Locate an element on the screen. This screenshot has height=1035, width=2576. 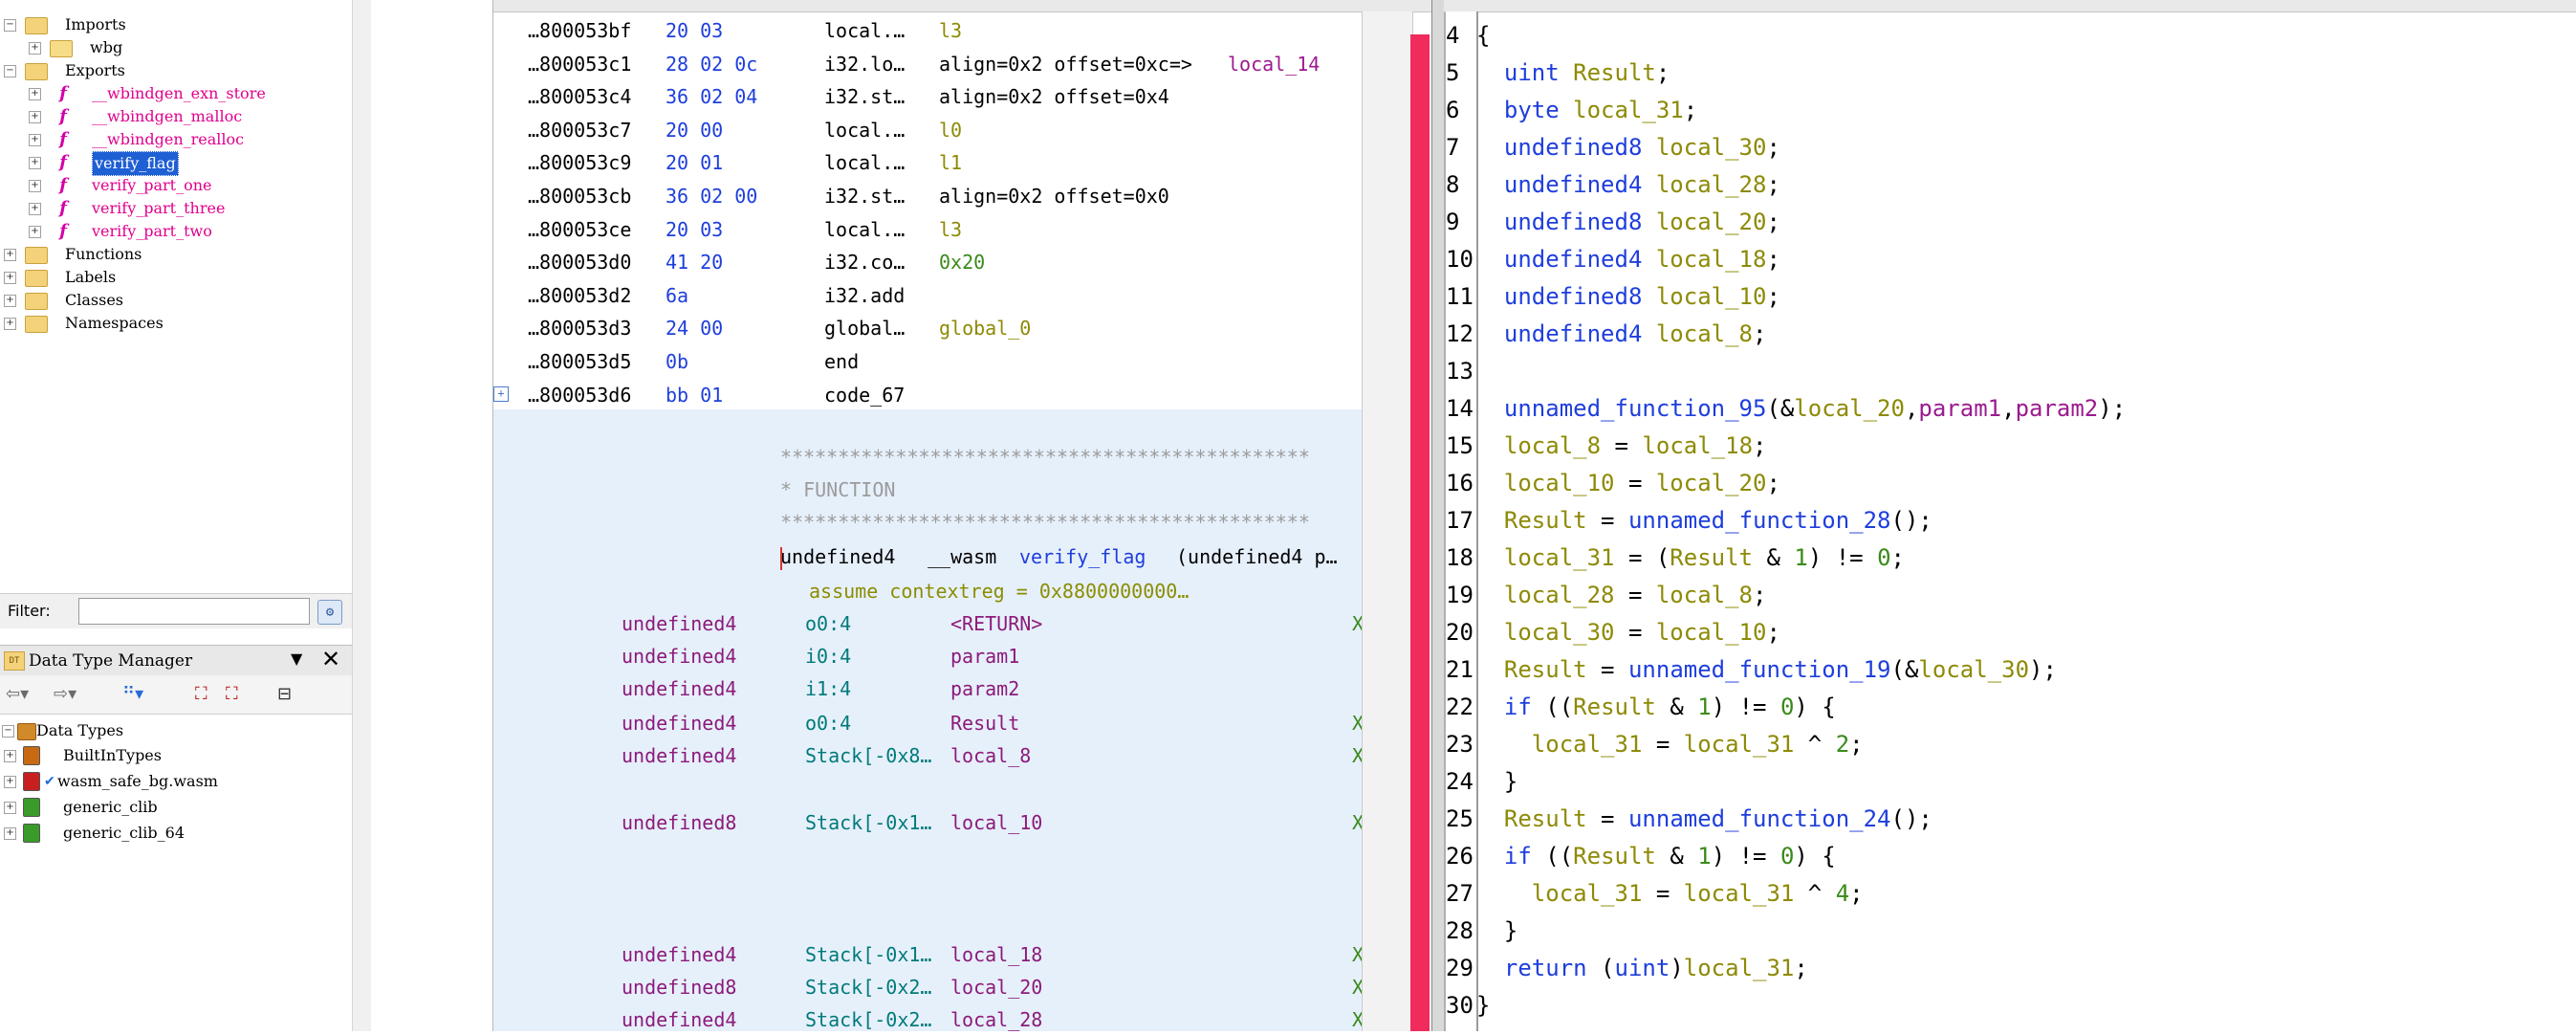
symbol-tree-item: + f verify_part_three is located at coordinates (186, 208).